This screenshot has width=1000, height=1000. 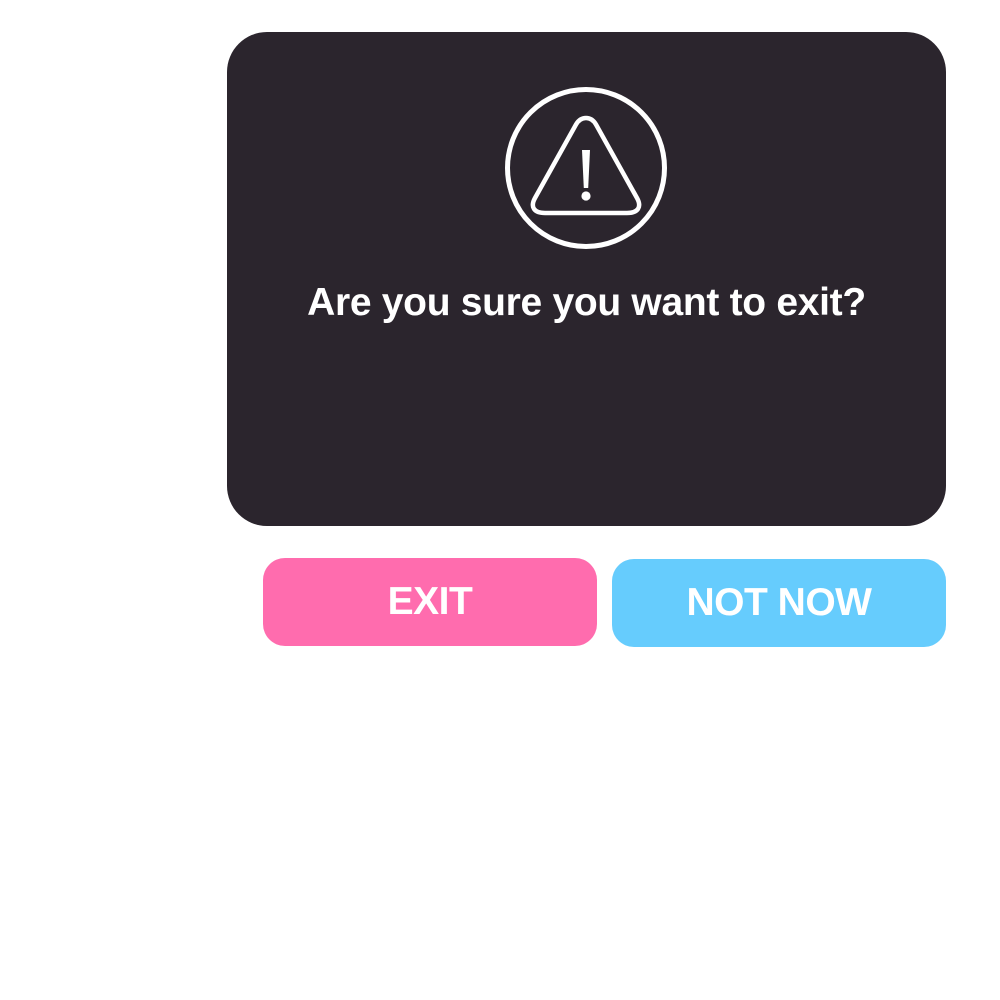 I want to click on dialog-message: Are you sure you want to exit?, so click(x=586, y=302).